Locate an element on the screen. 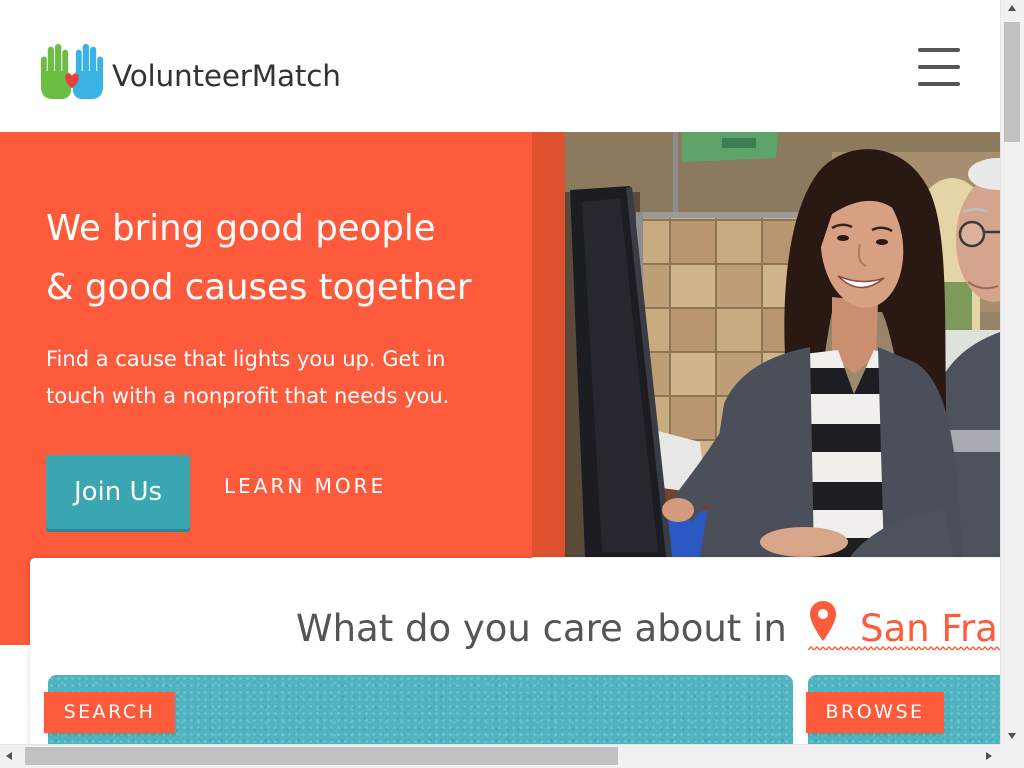 This screenshot has width=1024, height=768. headline-line: & good causes together is located at coordinates (259, 287).